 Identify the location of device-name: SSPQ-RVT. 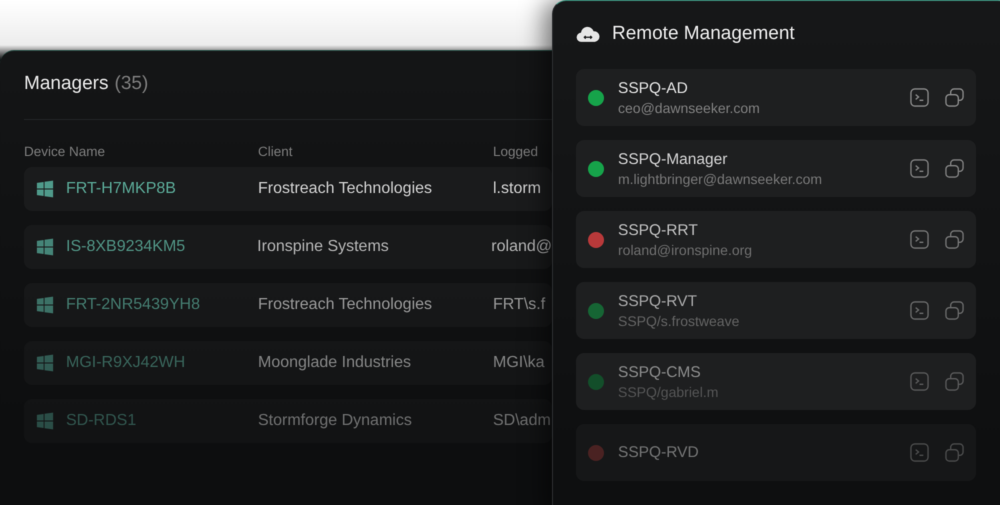
(658, 301).